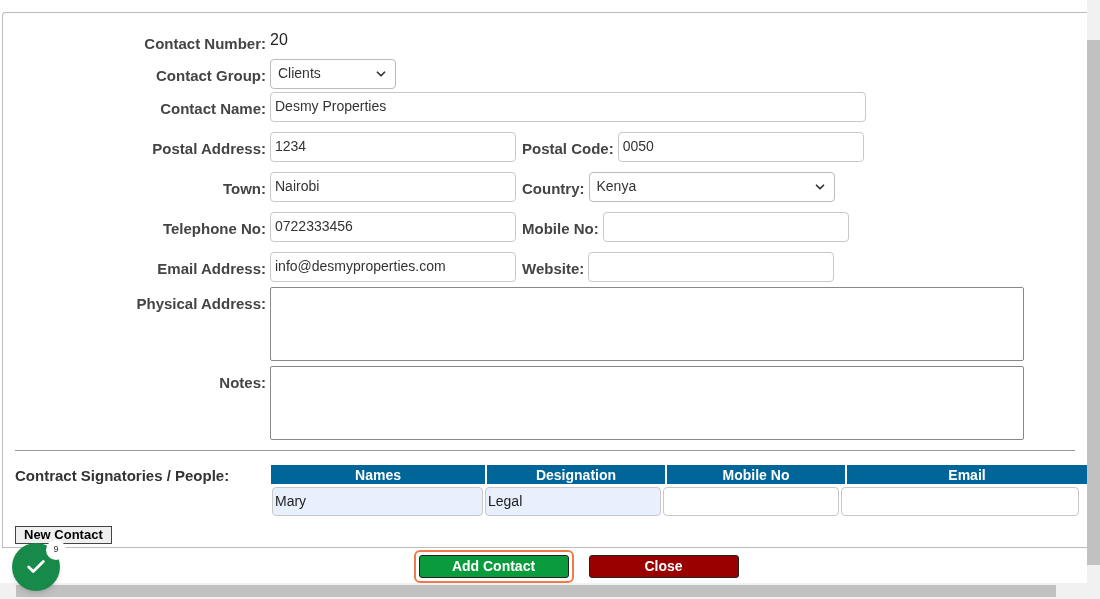 The height and width of the screenshot is (599, 1100). I want to click on column-header: Designation, so click(576, 474).